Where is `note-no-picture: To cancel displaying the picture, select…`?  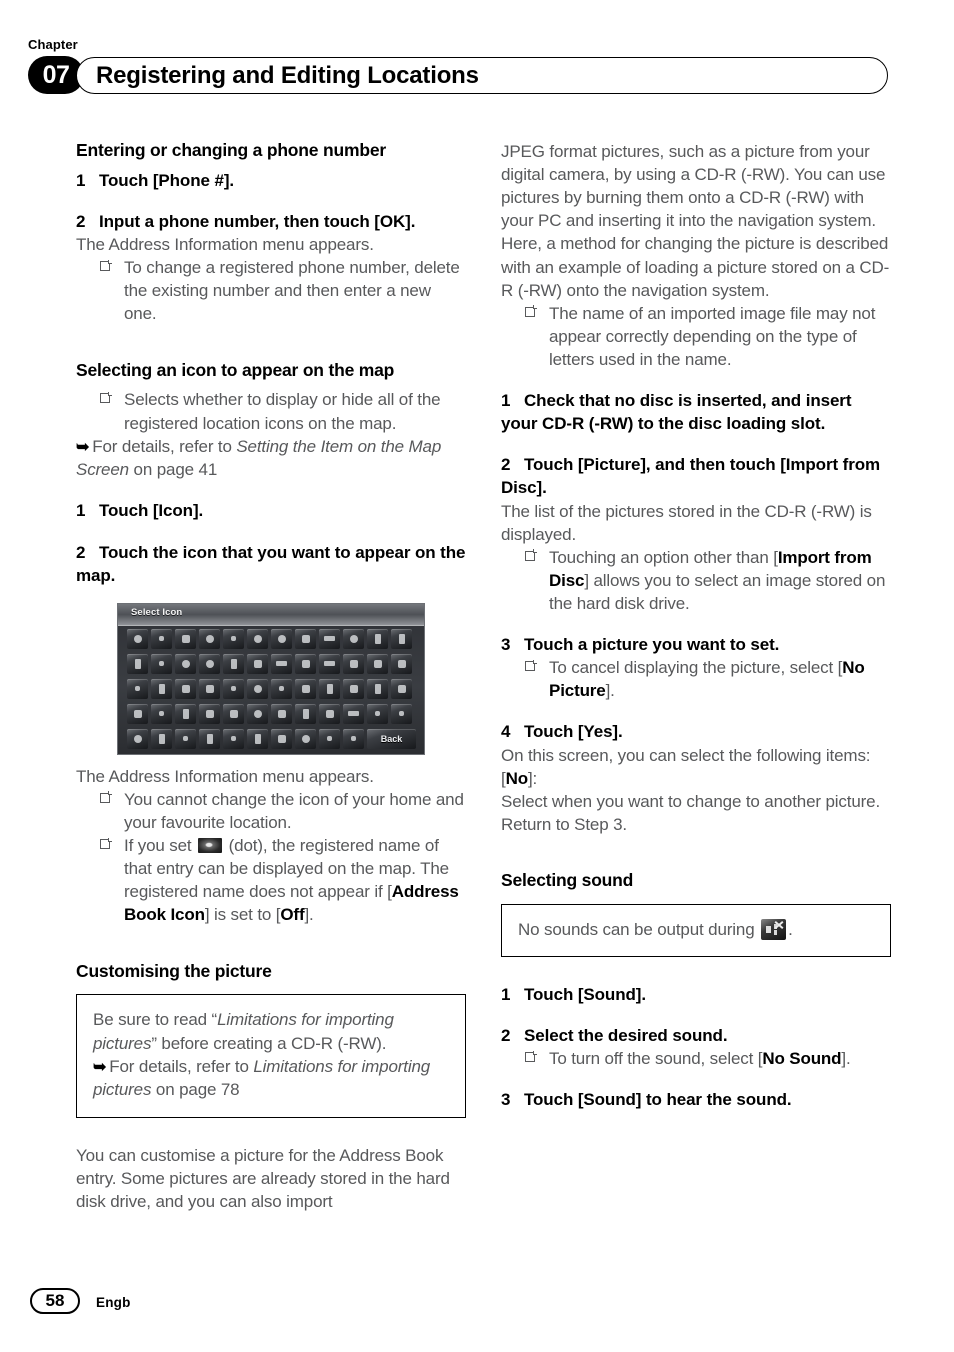
note-no-picture: To cancel displaying the picture, select… is located at coordinates (696, 679).